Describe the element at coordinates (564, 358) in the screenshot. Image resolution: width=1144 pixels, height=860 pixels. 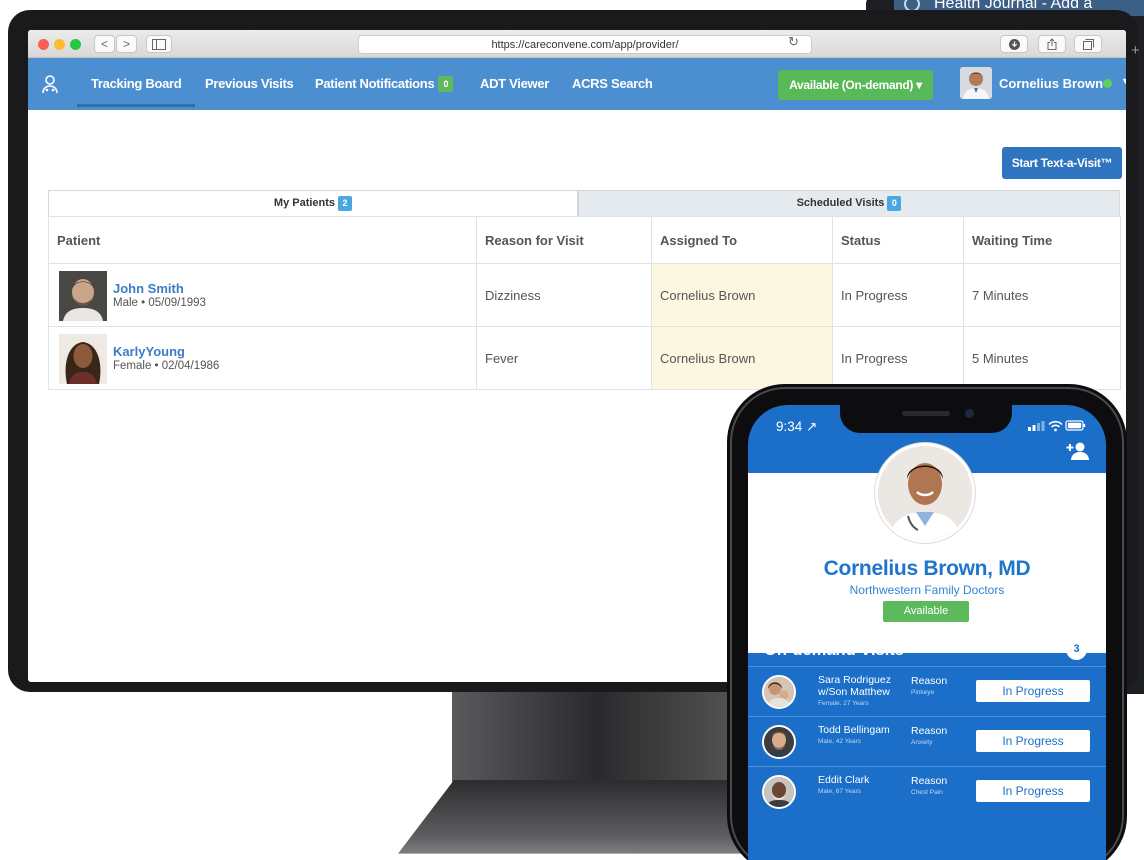
I see `reason-cell: Fever` at that location.